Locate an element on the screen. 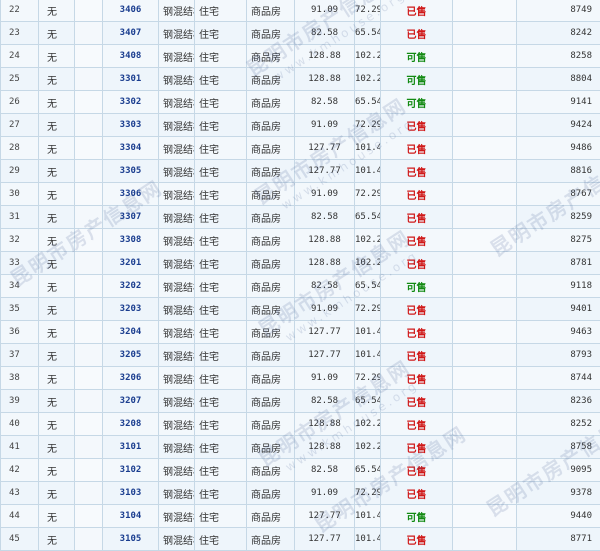  room-number-link: 3208 is located at coordinates (131, 424).